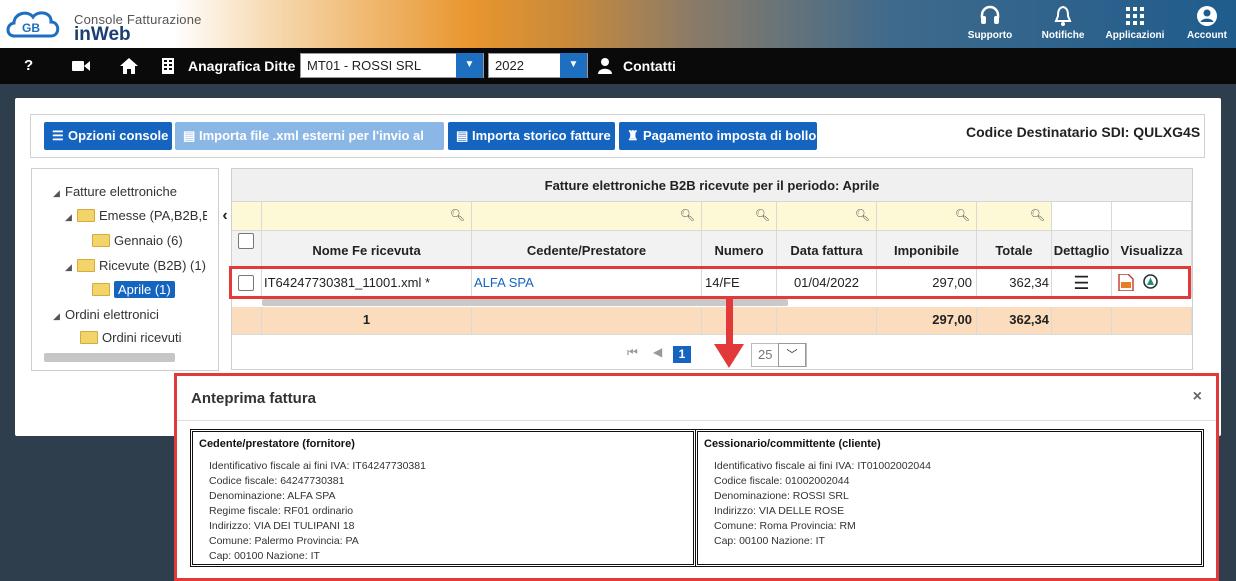 The height and width of the screenshot is (581, 1236). Describe the element at coordinates (710, 282) in the screenshot. I see `row-highlight` at that location.